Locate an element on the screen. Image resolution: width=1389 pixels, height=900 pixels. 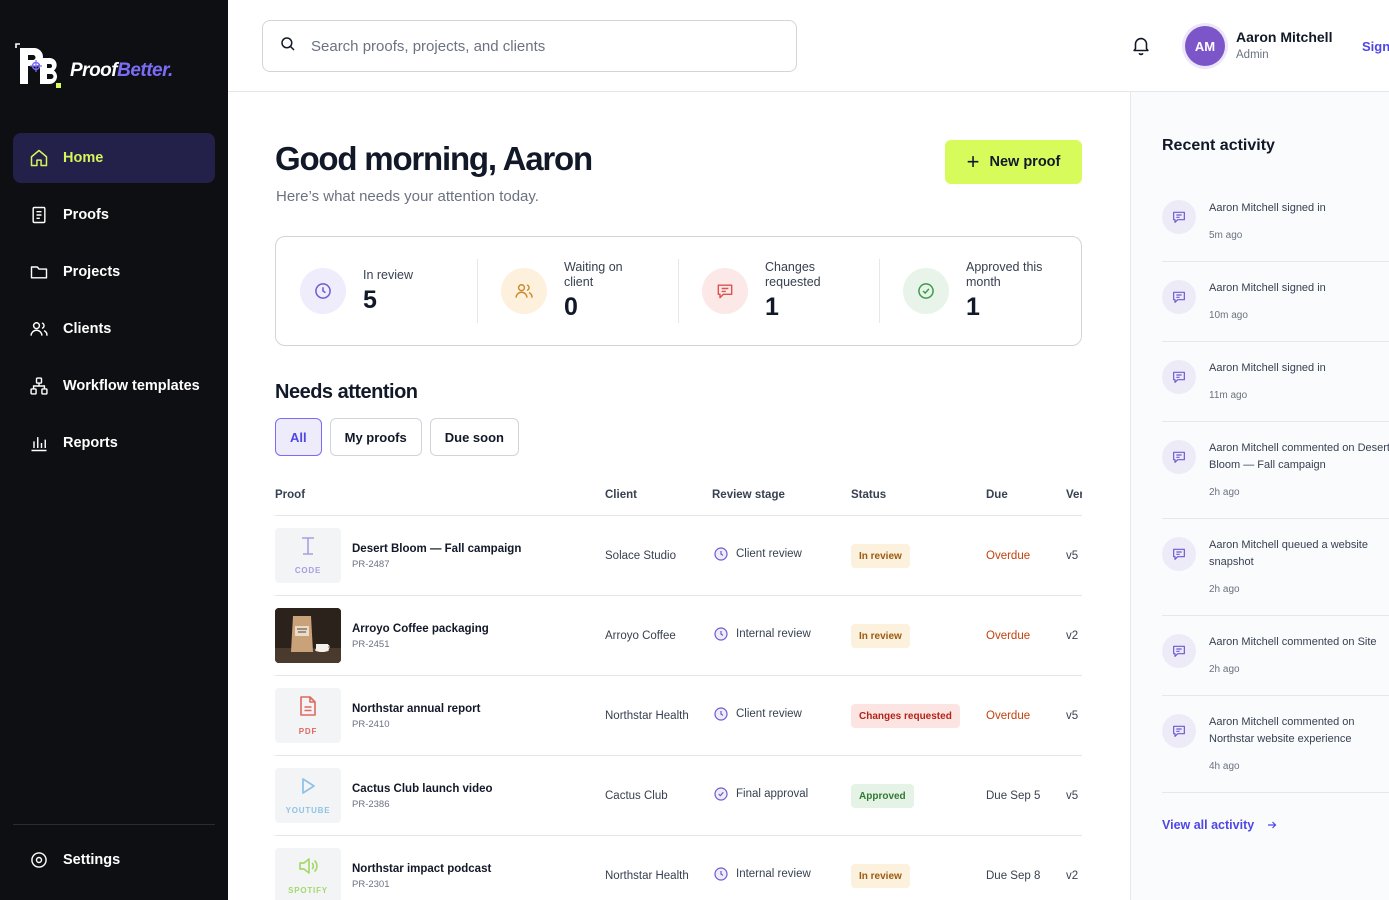
sidebar-item-settings: Settings is located at coordinates (114, 860).